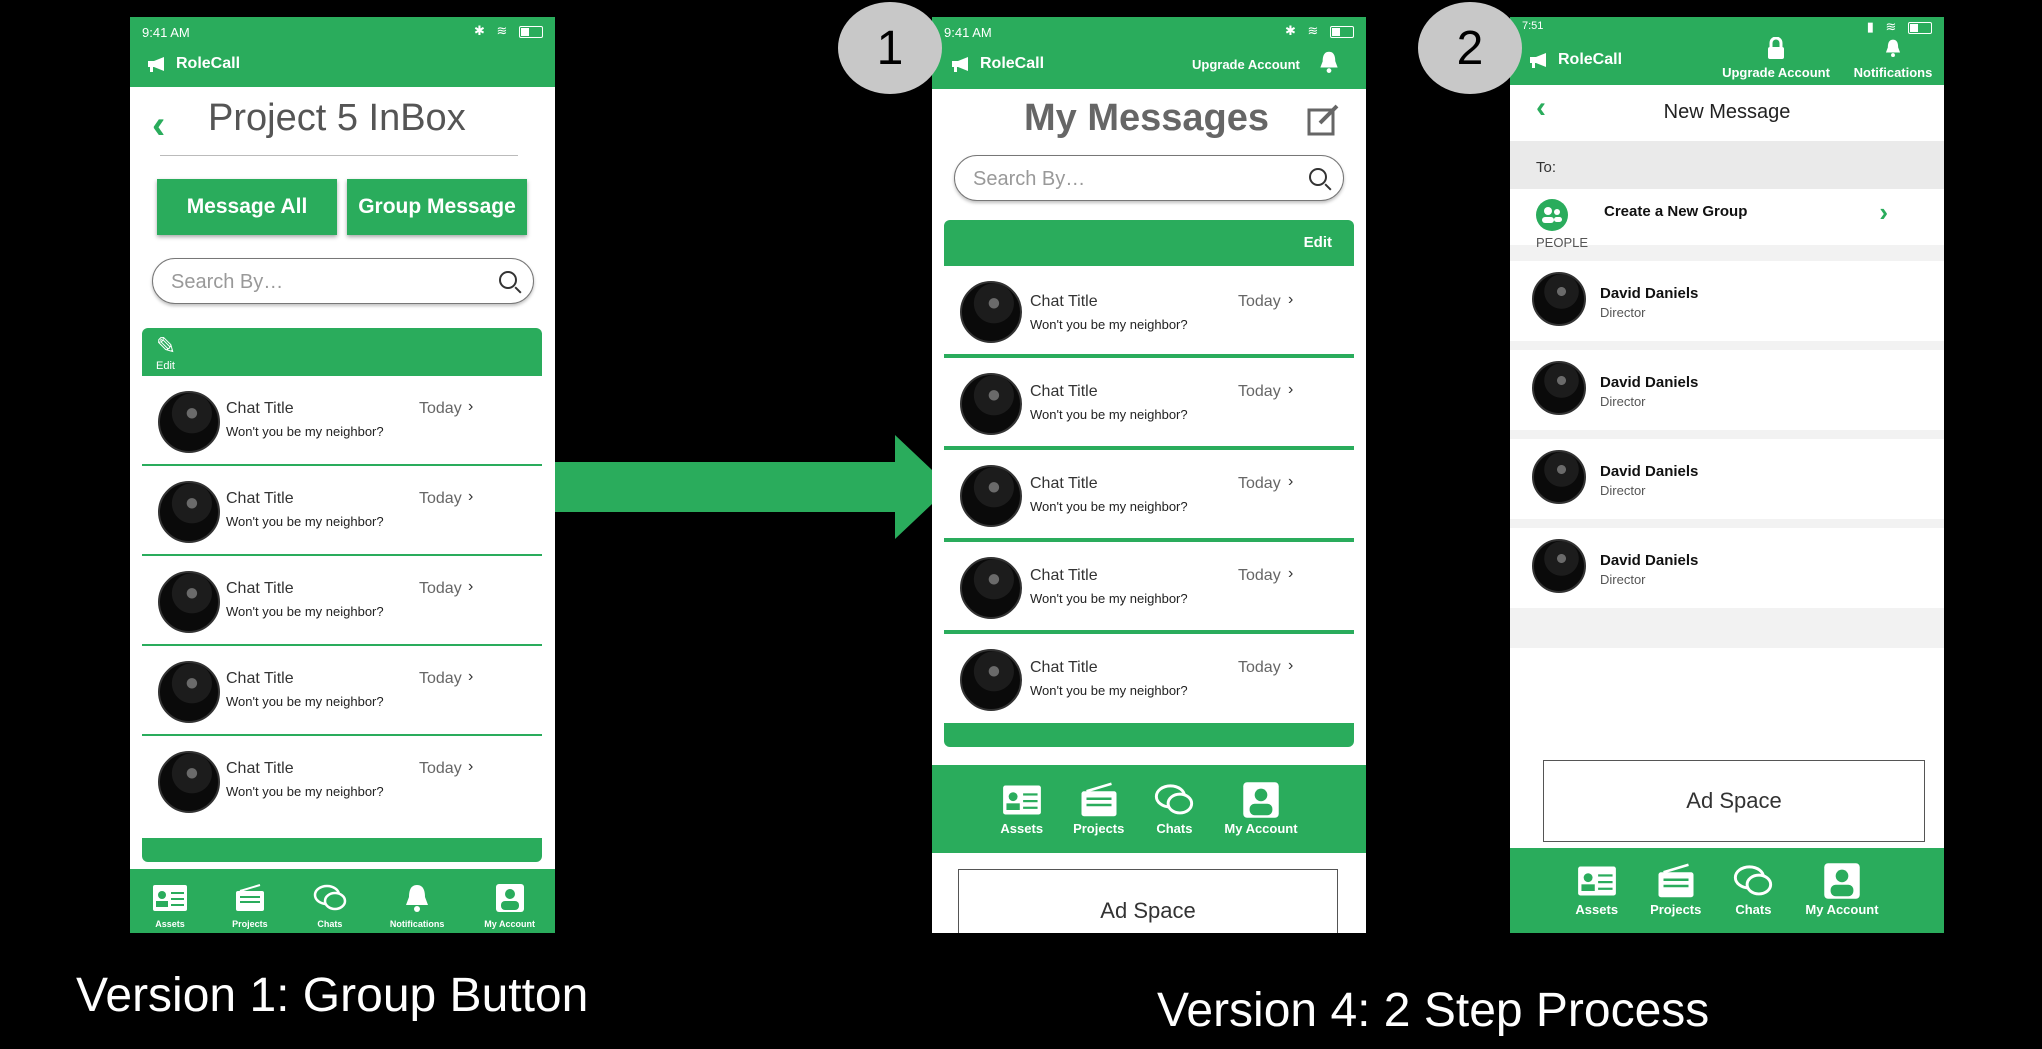 The width and height of the screenshot is (2042, 1049). Describe the element at coordinates (247, 207) in the screenshot. I see `message-all-button: Message All` at that location.